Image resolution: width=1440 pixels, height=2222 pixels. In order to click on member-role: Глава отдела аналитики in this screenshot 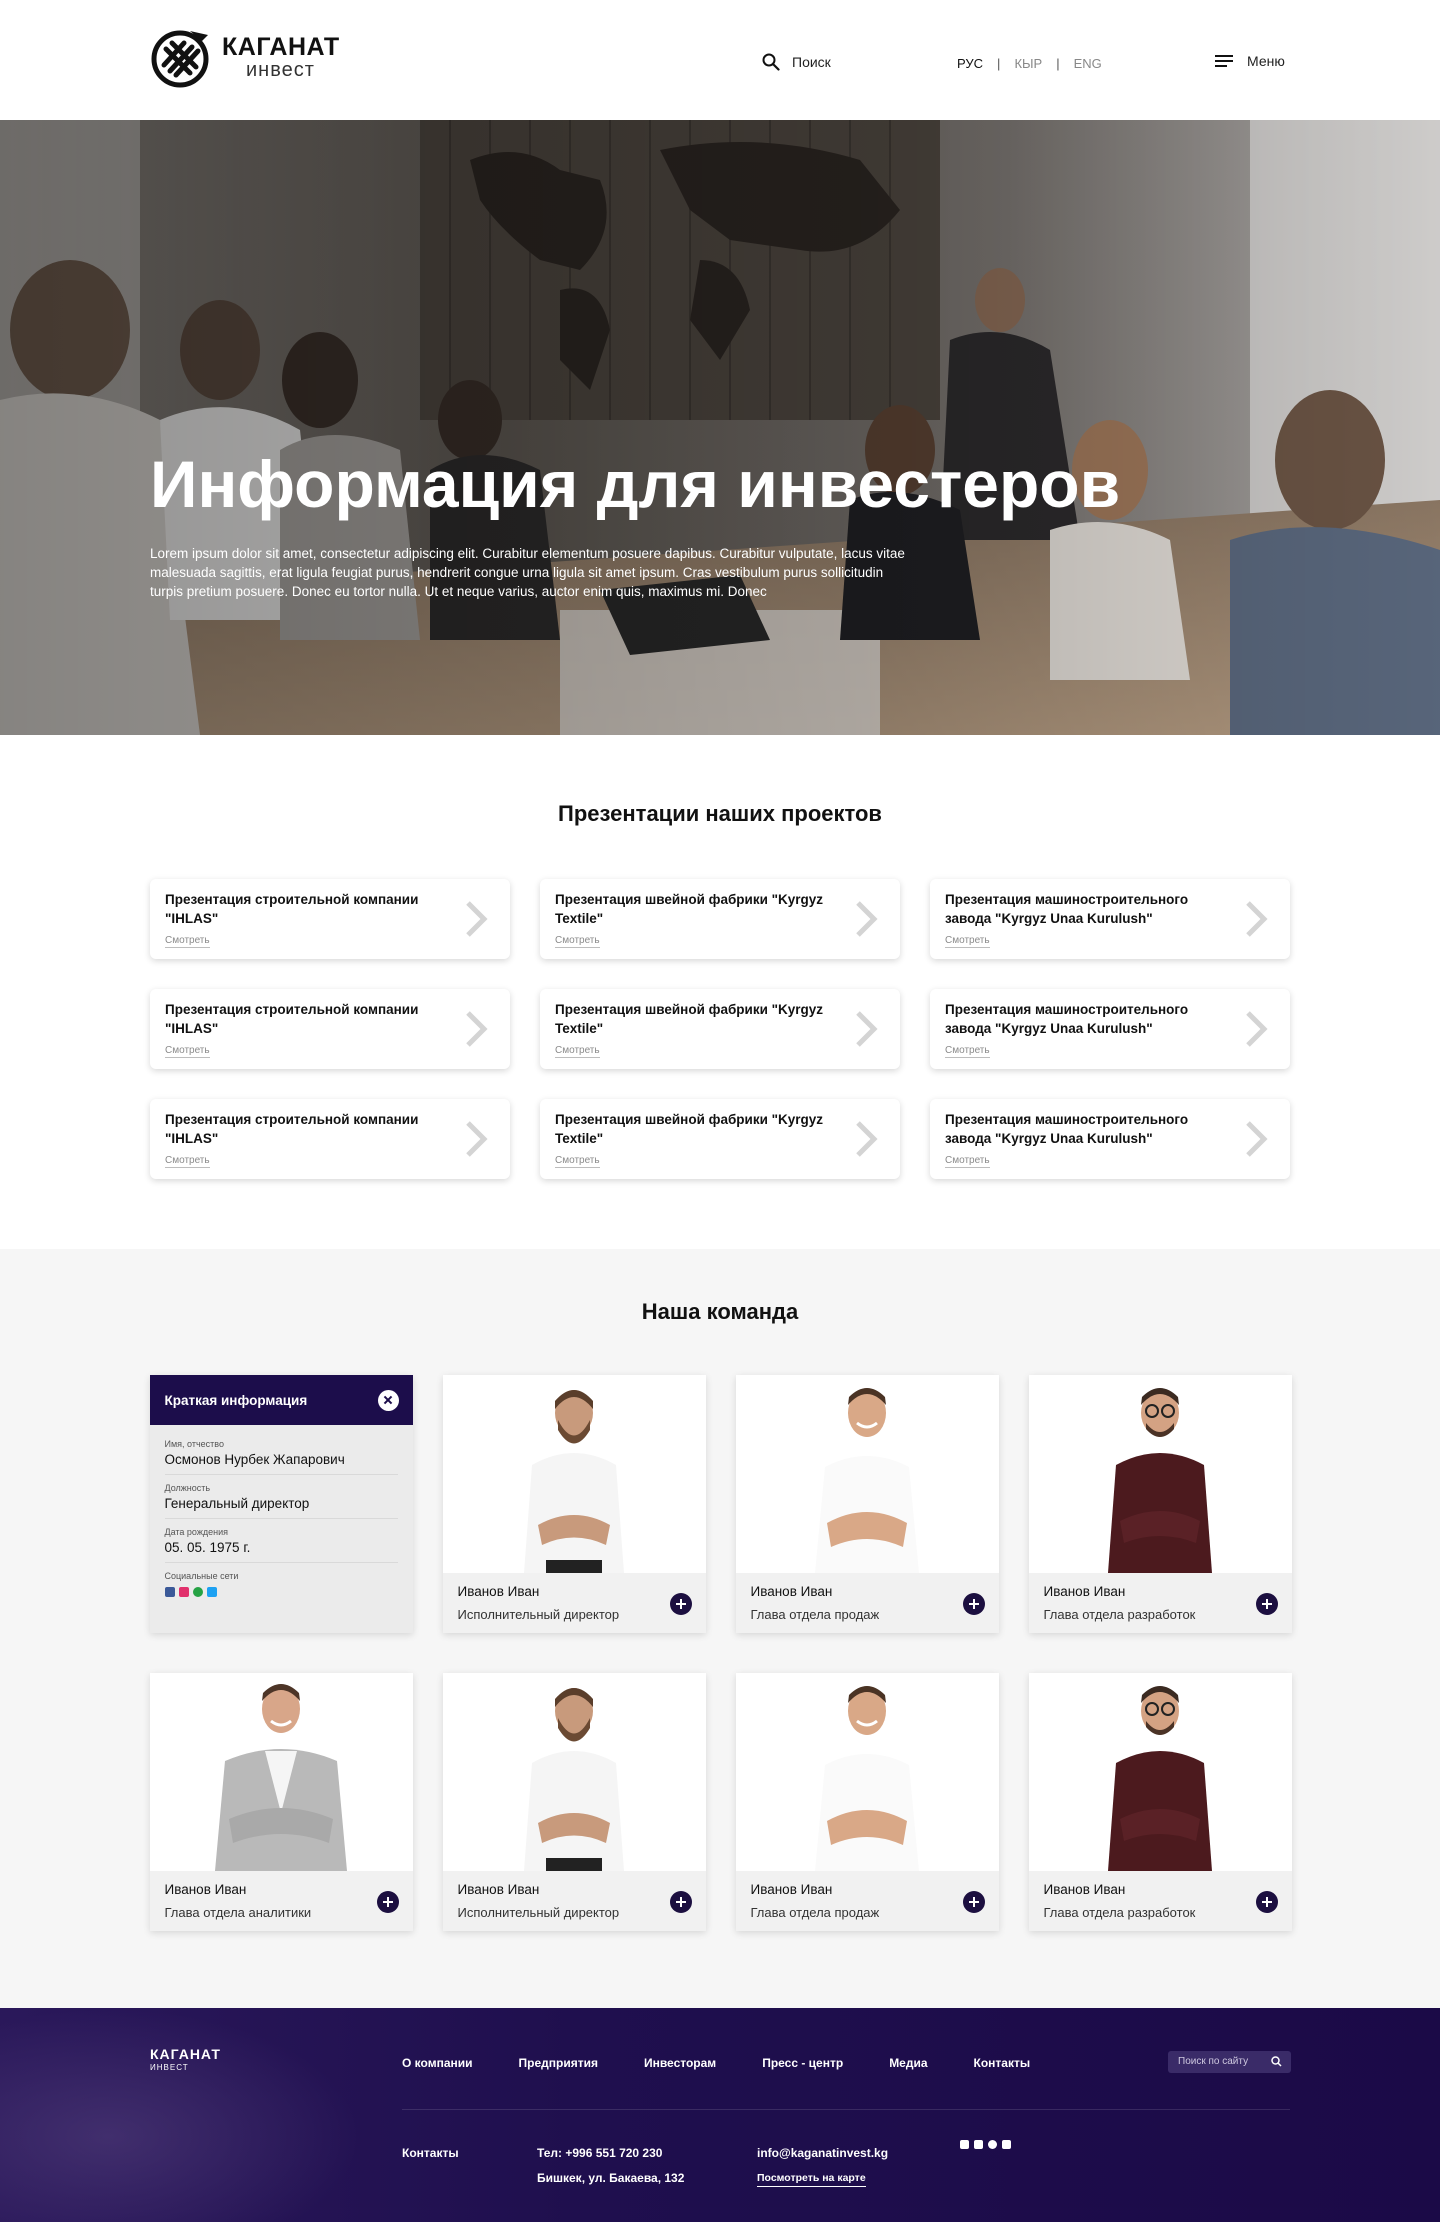, I will do `click(238, 1912)`.